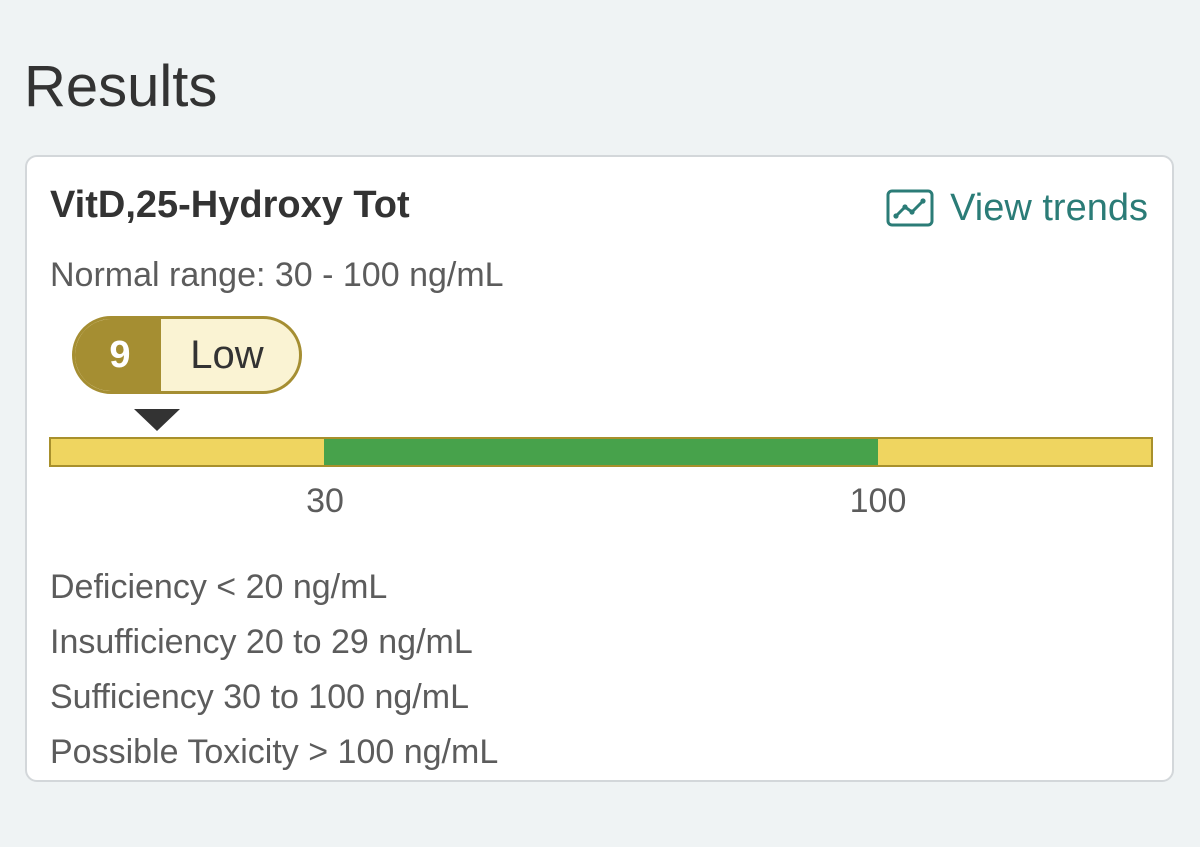 The height and width of the screenshot is (847, 1200). What do you see at coordinates (261, 642) in the screenshot?
I see `reference-note: Insufficiency 20 to 29 ng/mL` at bounding box center [261, 642].